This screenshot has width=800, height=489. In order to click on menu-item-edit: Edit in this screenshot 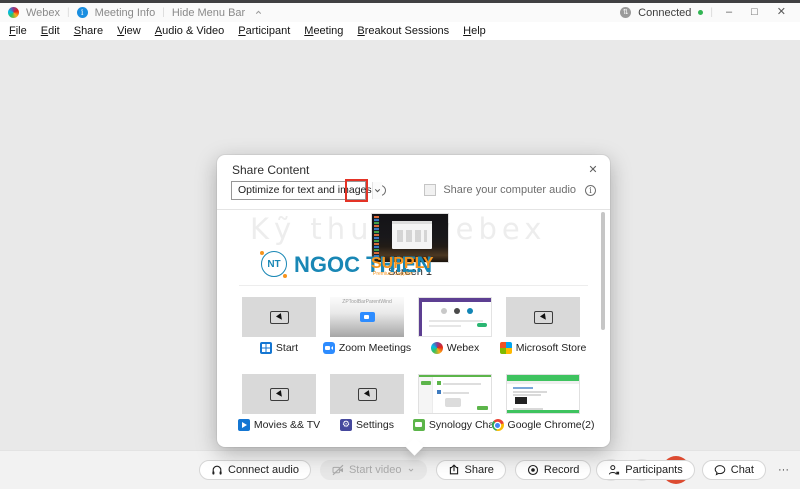, I will do `click(50, 31)`.